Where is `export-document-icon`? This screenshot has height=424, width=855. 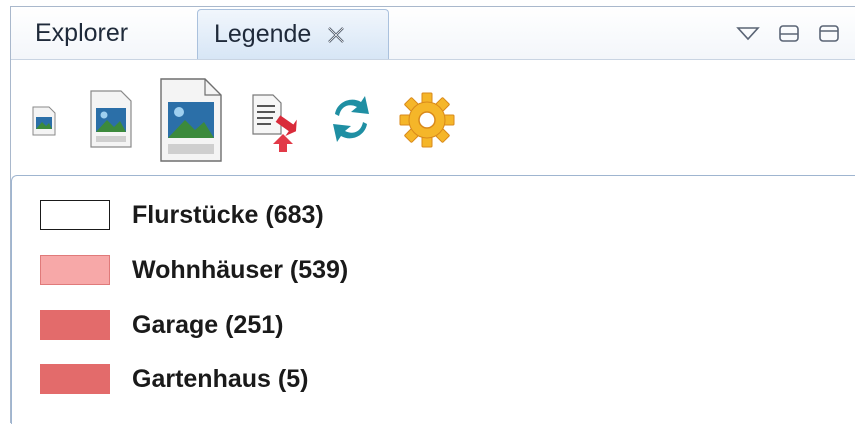
export-document-icon is located at coordinates (274, 125).